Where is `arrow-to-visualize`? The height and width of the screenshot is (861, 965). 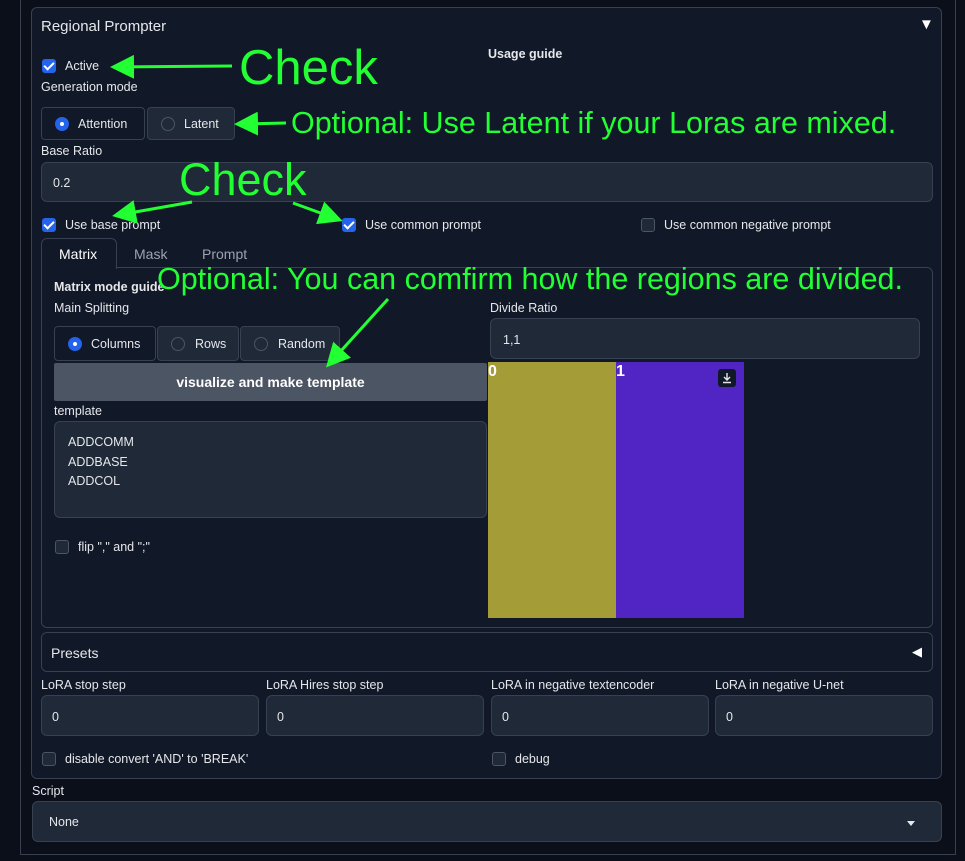
arrow-to-visualize is located at coordinates (357, 332).